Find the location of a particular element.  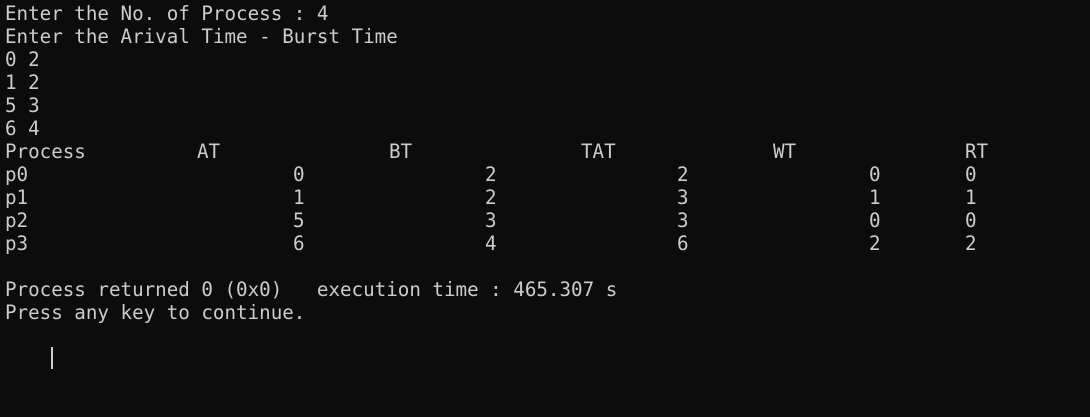

cell-rt: 1 is located at coordinates (971, 197).